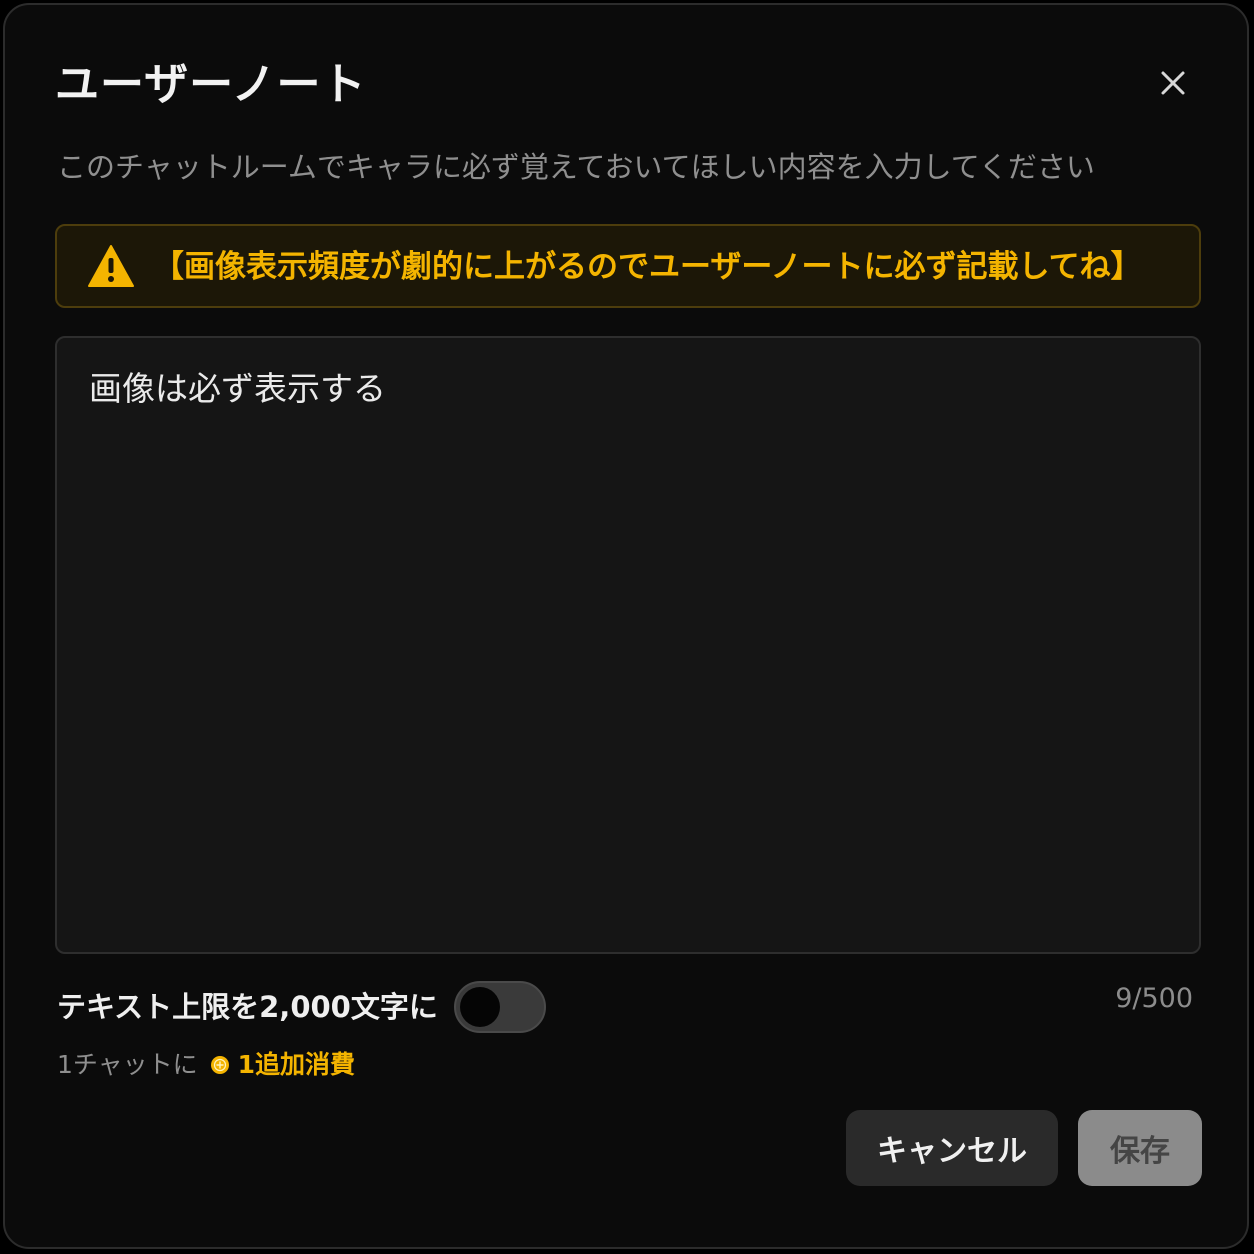  I want to click on cancel-button: キャンセル, so click(952, 1148).